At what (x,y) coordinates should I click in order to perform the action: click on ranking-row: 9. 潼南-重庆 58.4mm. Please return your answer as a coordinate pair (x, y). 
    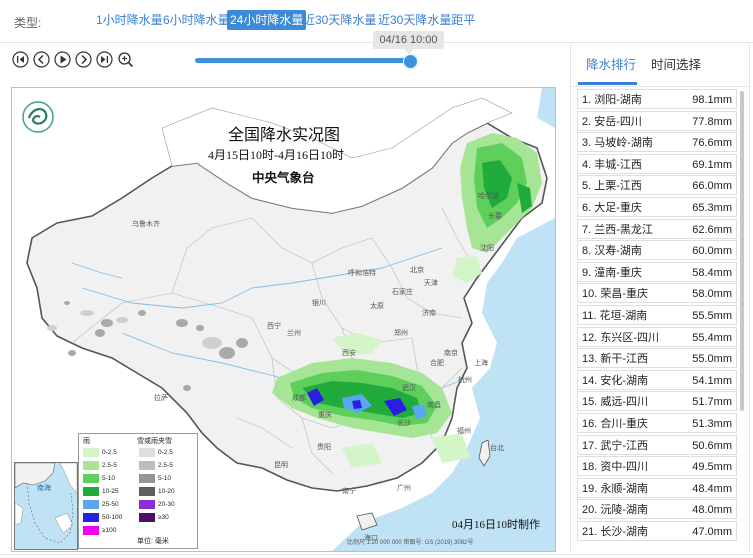
    Looking at the image, I should click on (657, 271).